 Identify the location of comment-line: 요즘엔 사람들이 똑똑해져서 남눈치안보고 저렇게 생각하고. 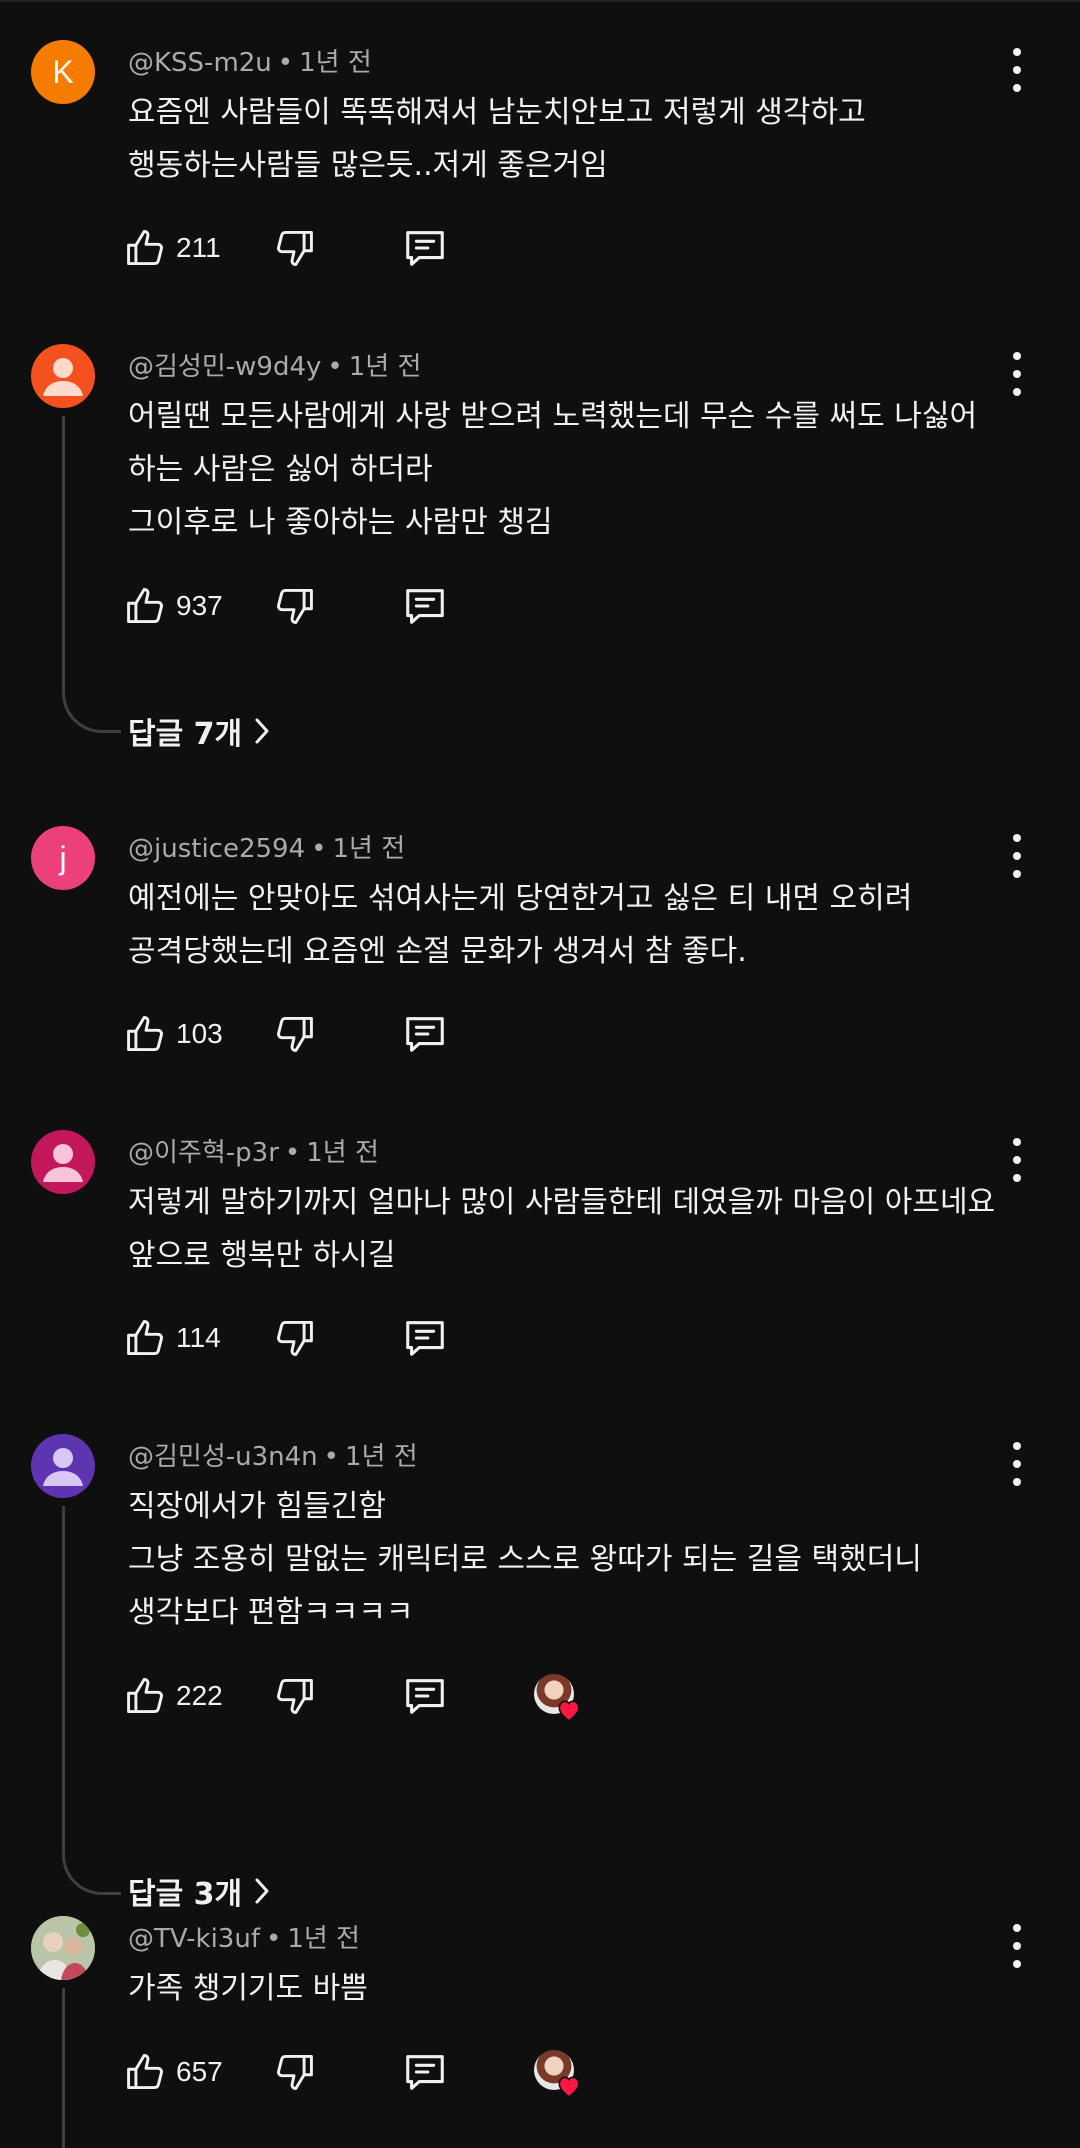
(497, 112).